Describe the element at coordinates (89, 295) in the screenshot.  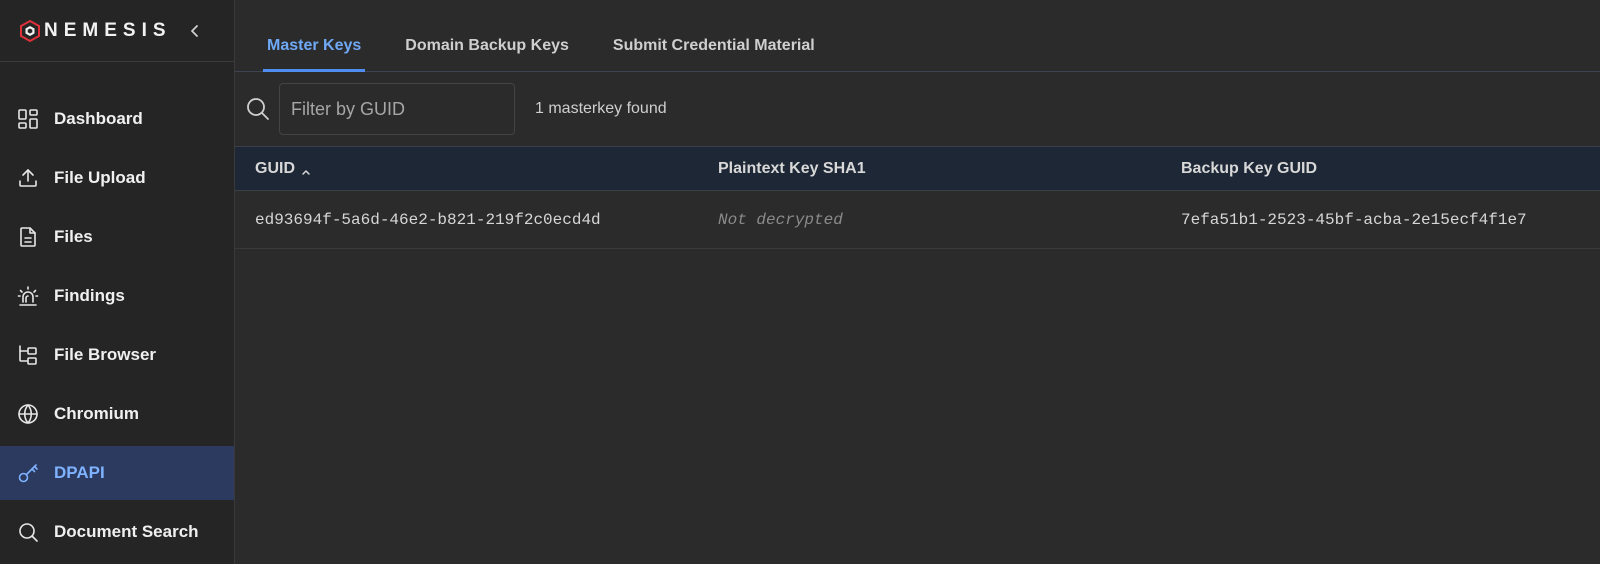
I see `sidebar-item-label: Findings` at that location.